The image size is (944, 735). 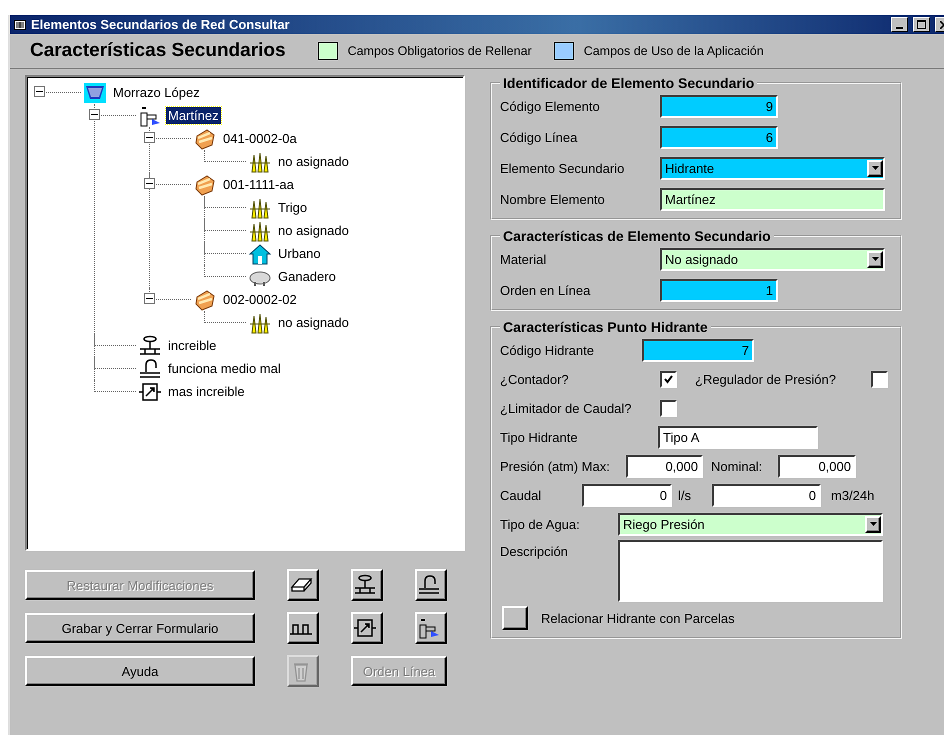 What do you see at coordinates (440, 51) in the screenshot?
I see `legend-label: Campos Obligatorios de Rellenar` at bounding box center [440, 51].